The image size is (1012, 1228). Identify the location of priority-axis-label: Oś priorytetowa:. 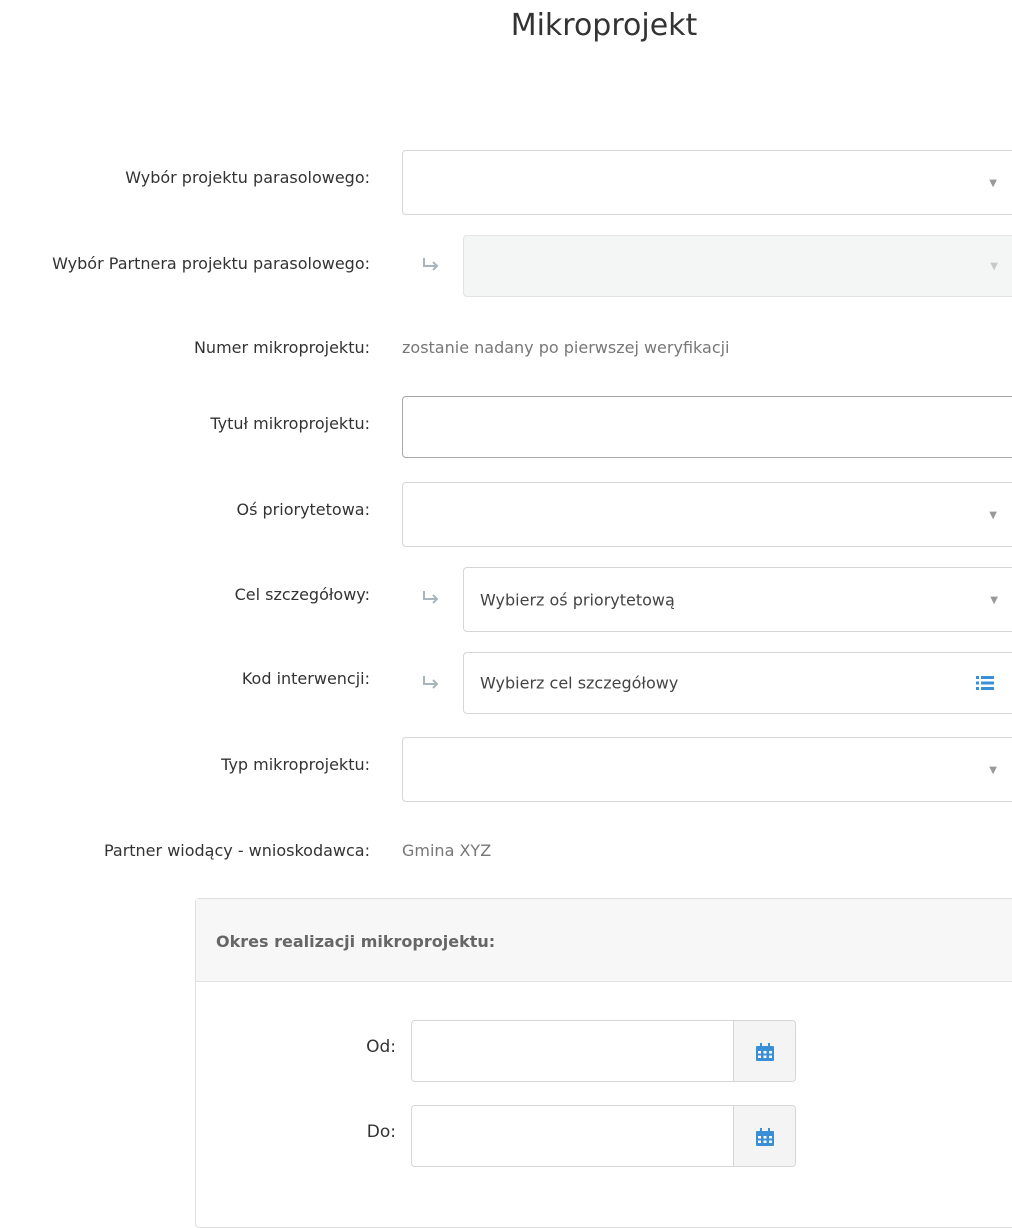
(303, 509).